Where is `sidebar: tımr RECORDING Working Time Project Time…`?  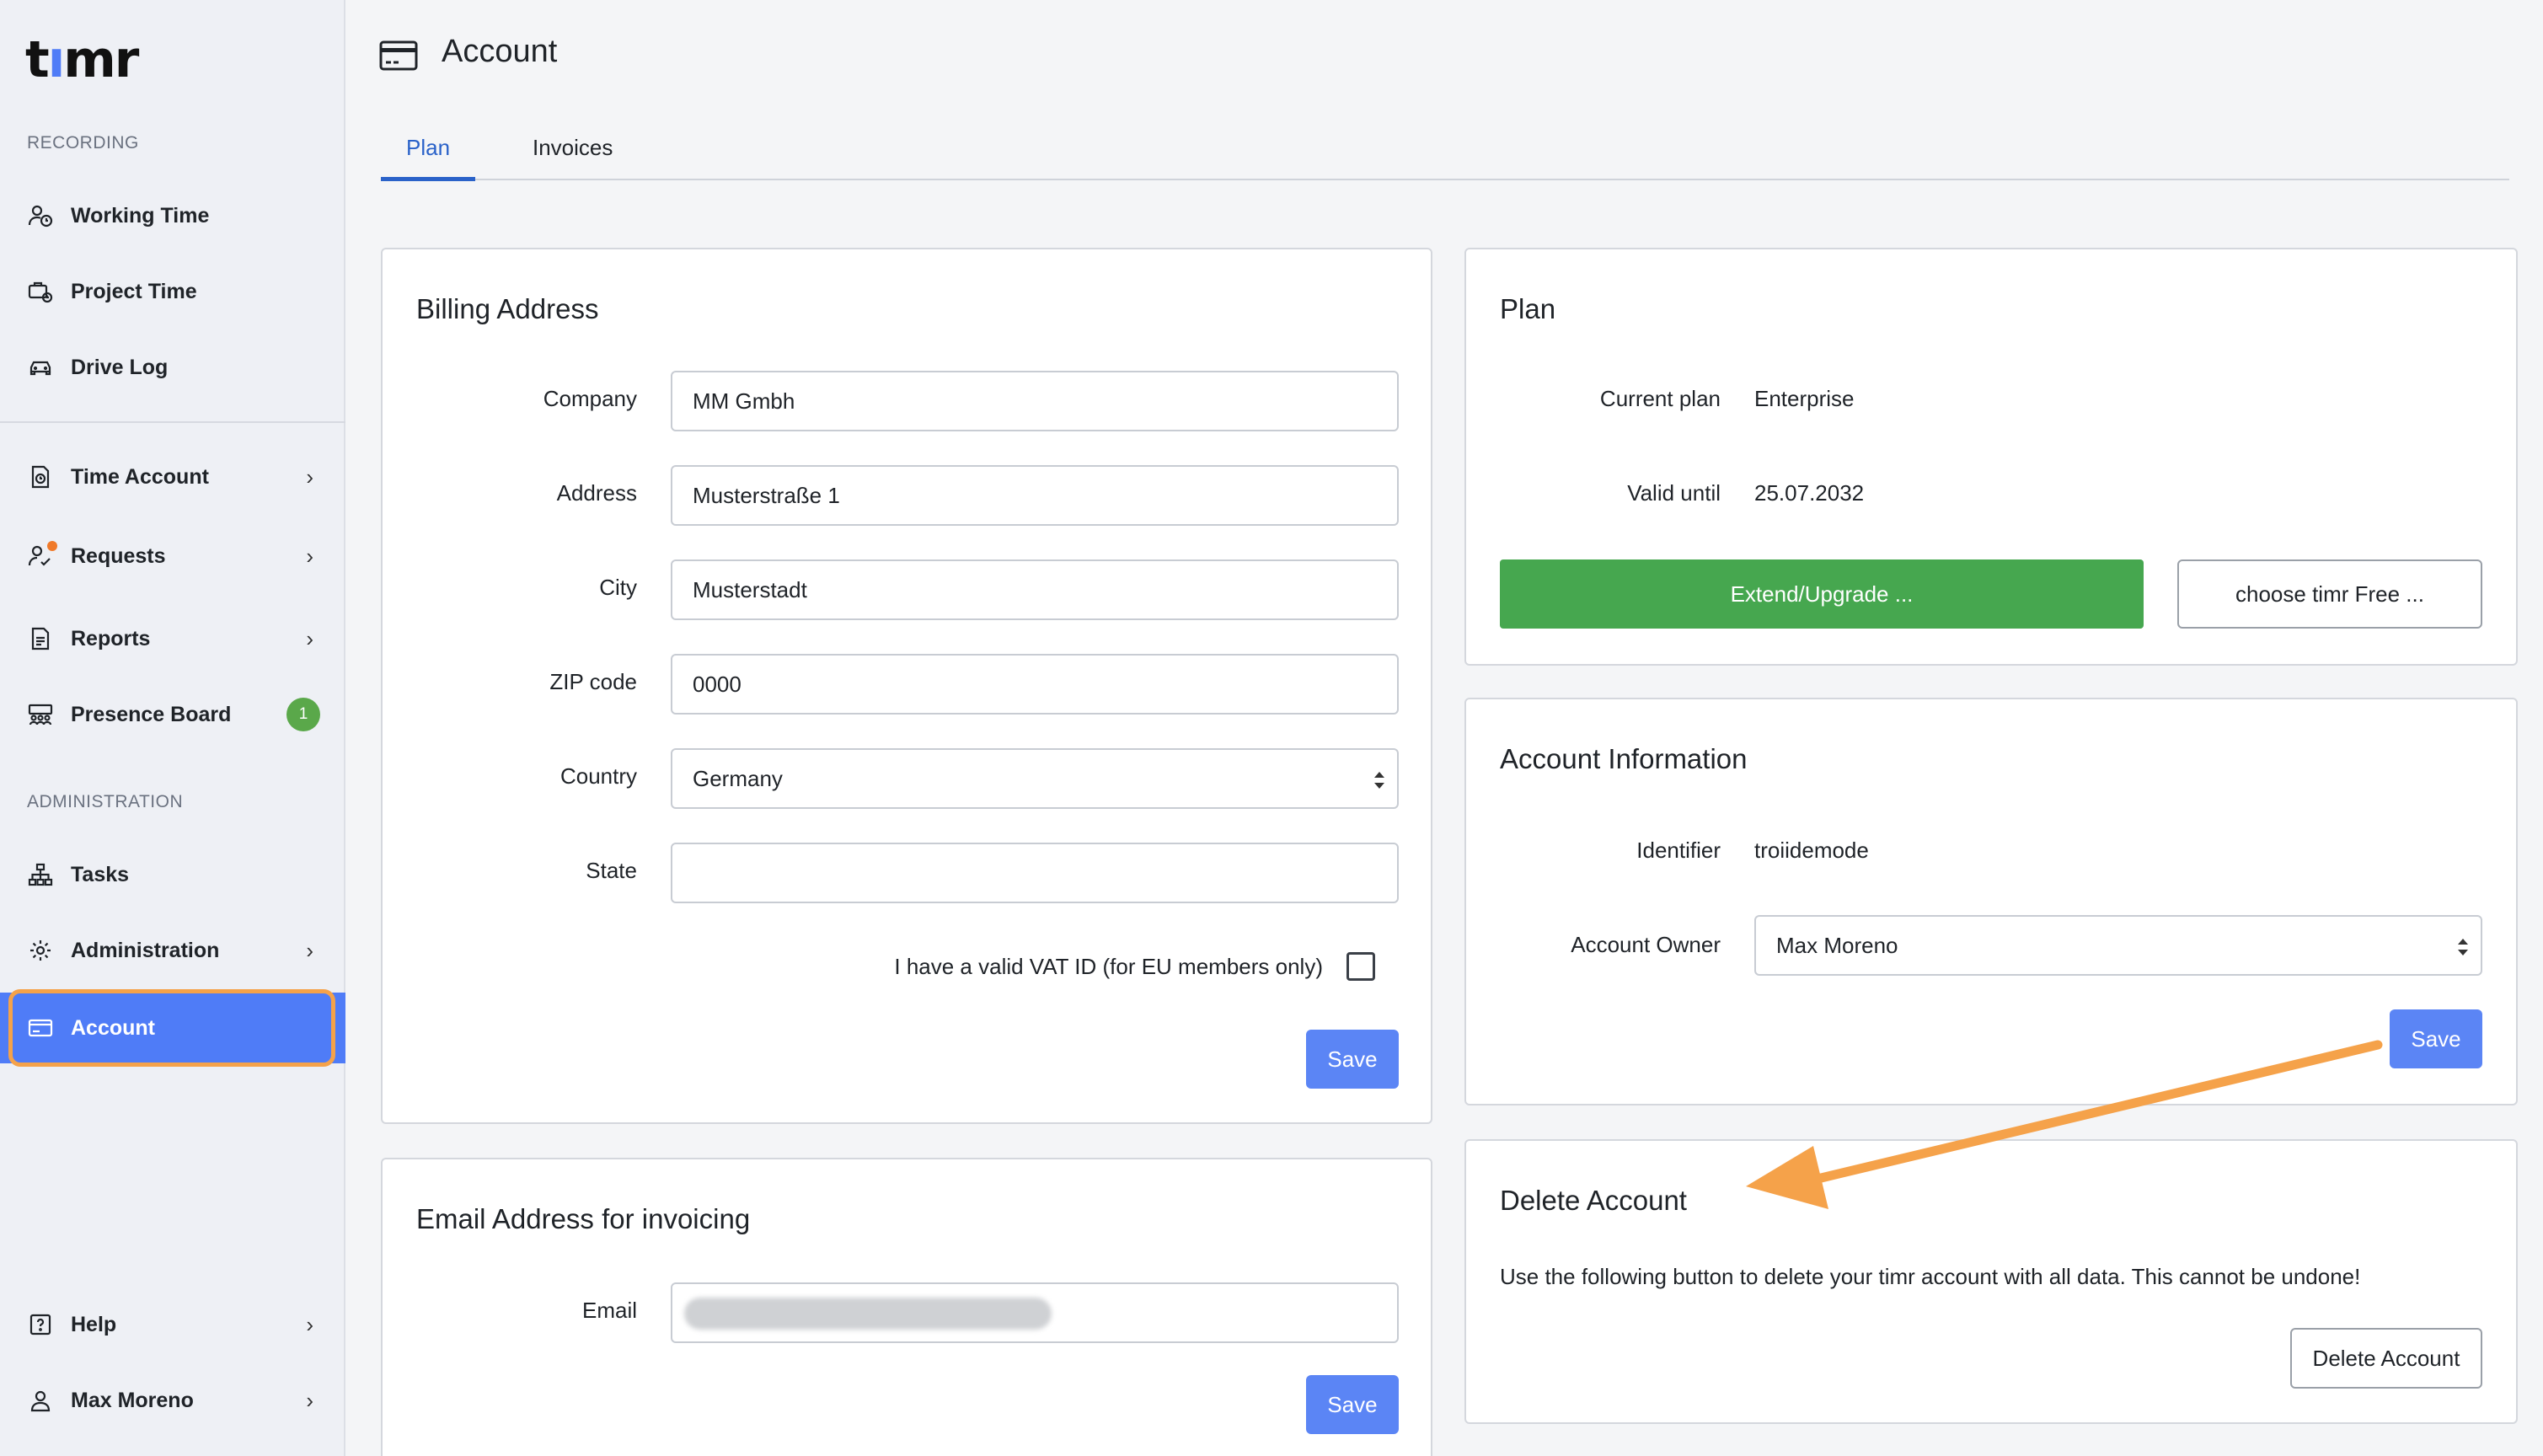 sidebar: tımr RECORDING Working Time Project Time… is located at coordinates (172, 728).